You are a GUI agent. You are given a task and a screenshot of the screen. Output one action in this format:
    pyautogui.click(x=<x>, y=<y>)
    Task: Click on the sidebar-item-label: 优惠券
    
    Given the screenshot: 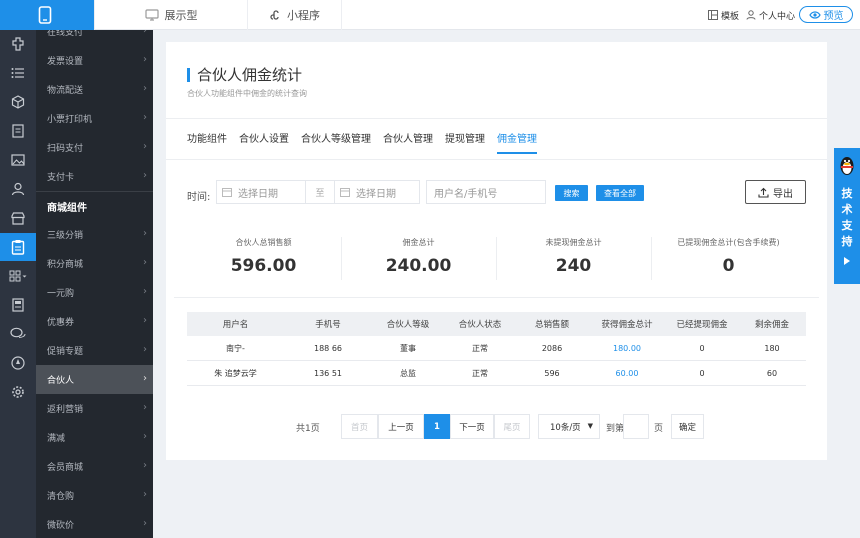 What is the action you would take?
    pyautogui.click(x=61, y=323)
    